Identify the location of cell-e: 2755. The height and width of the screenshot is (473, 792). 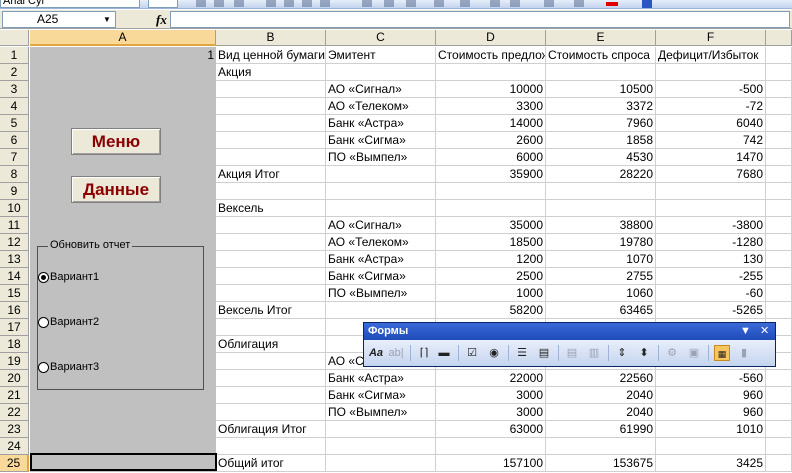
(601, 276).